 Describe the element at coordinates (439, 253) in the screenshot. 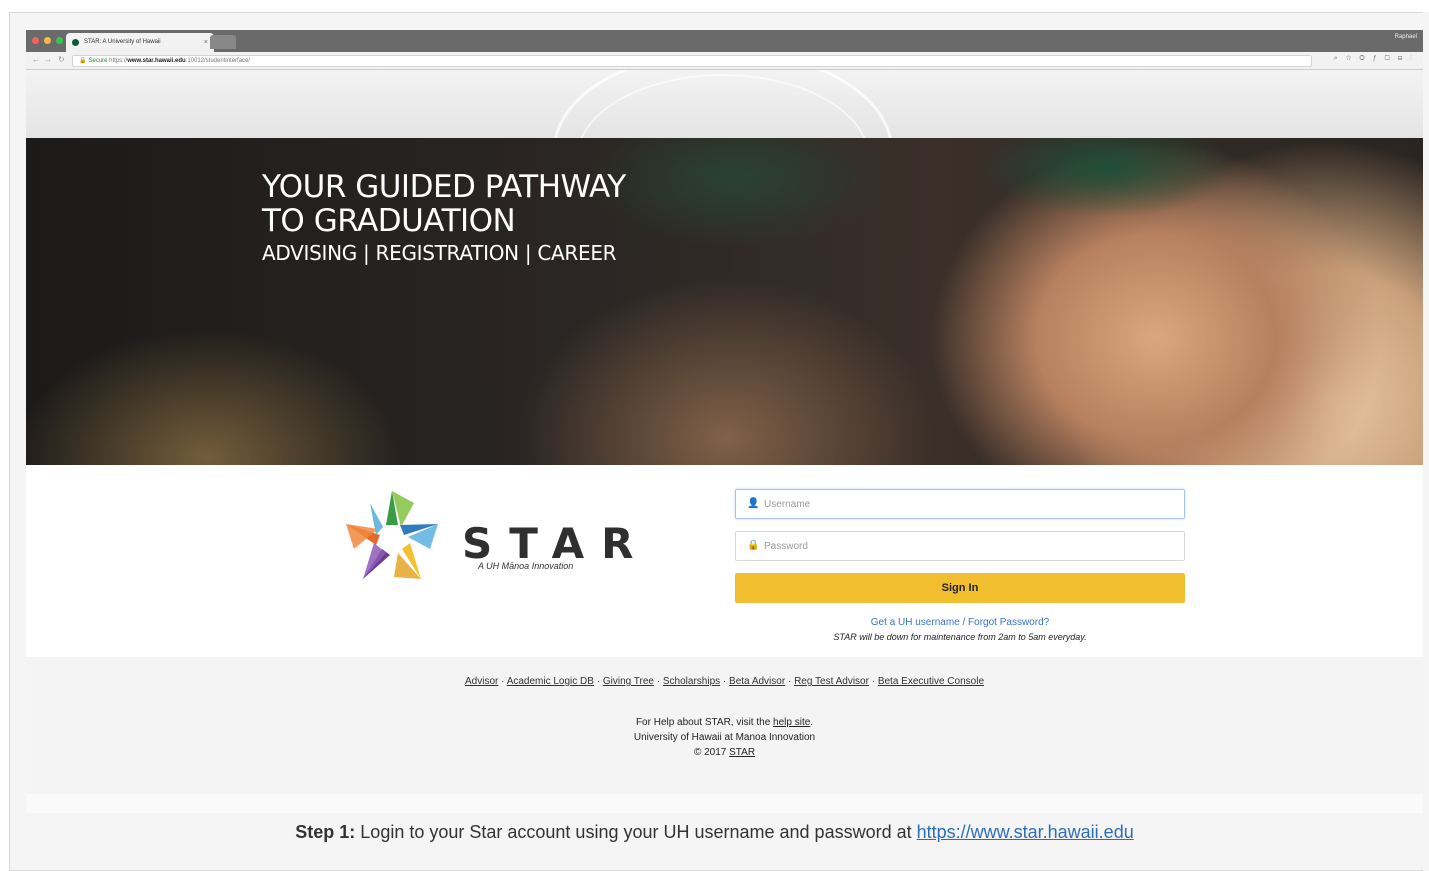

I see `hero-line-3: ADVISING | REGISTRATION | CAREER` at that location.